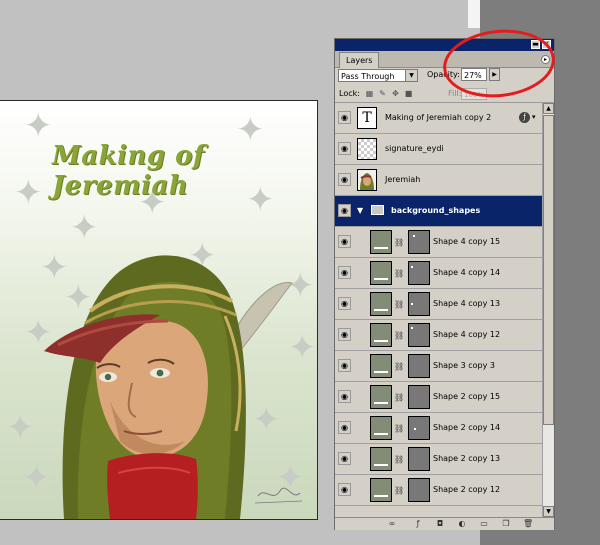 The image size is (600, 545). Describe the element at coordinates (467, 427) in the screenshot. I see `layer-name: Shape 2 copy 14` at that location.